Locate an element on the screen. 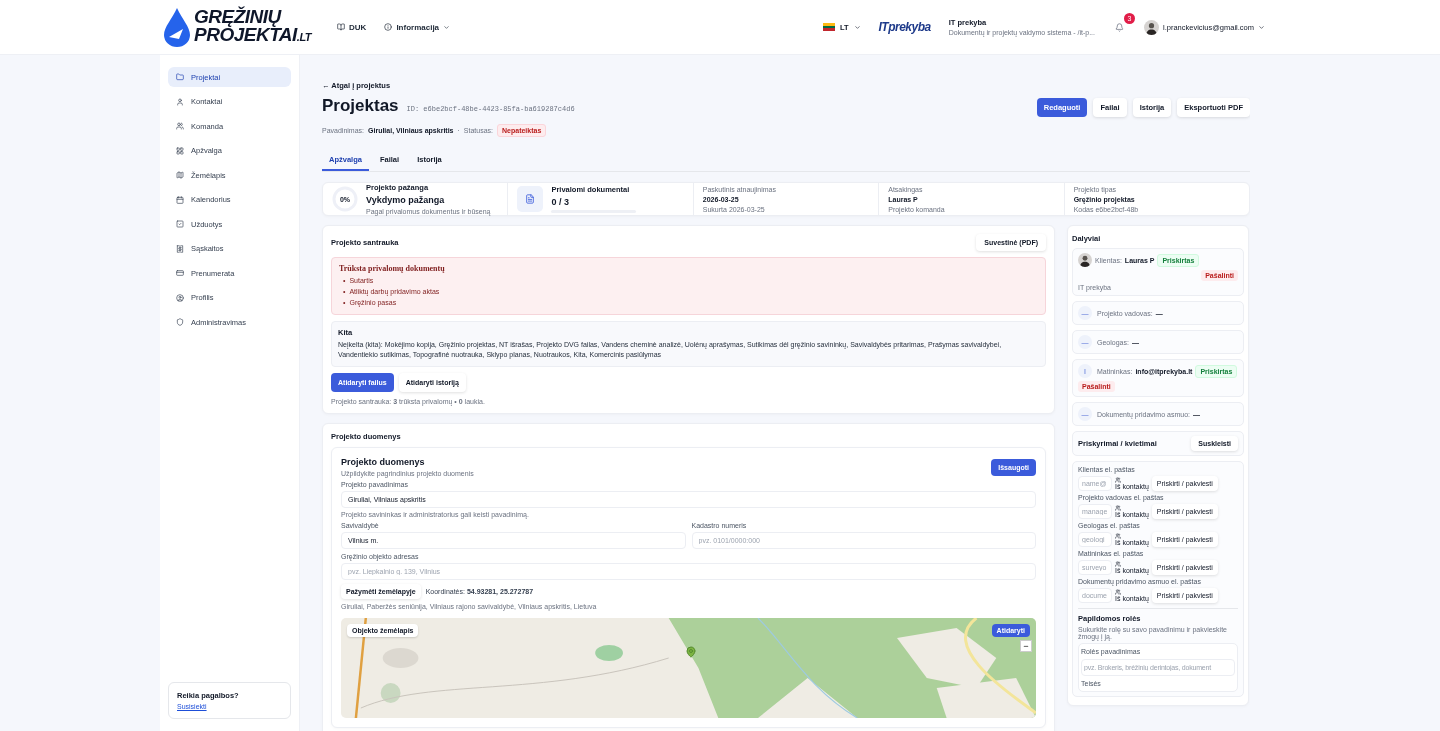 The image size is (1440, 731). calendar-icon is located at coordinates (180, 199).